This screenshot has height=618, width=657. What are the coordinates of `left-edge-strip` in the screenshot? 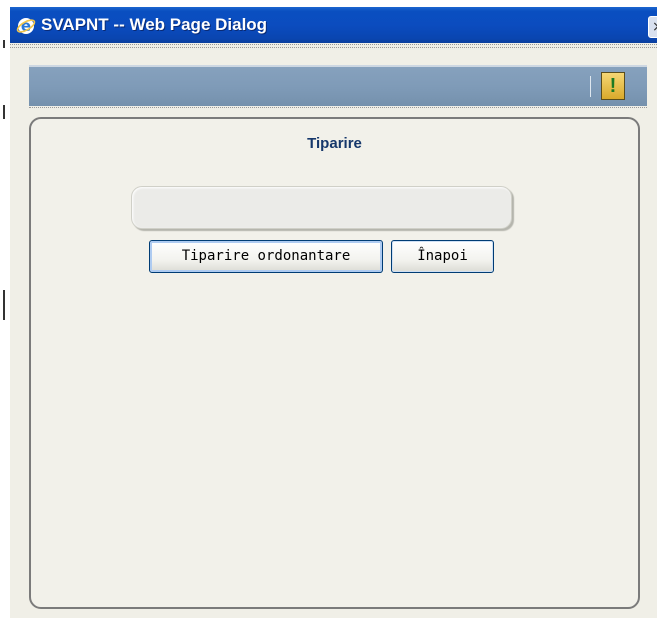 It's located at (5, 309).